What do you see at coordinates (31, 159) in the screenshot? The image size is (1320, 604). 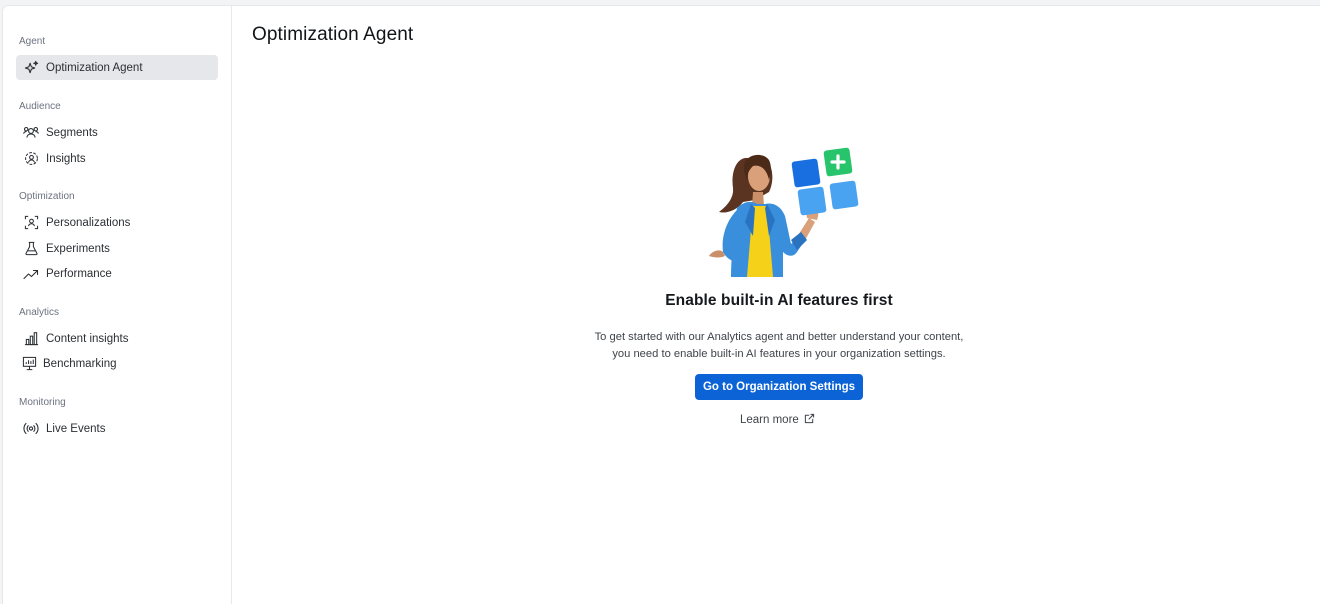 I see `user-circle-icon` at bounding box center [31, 159].